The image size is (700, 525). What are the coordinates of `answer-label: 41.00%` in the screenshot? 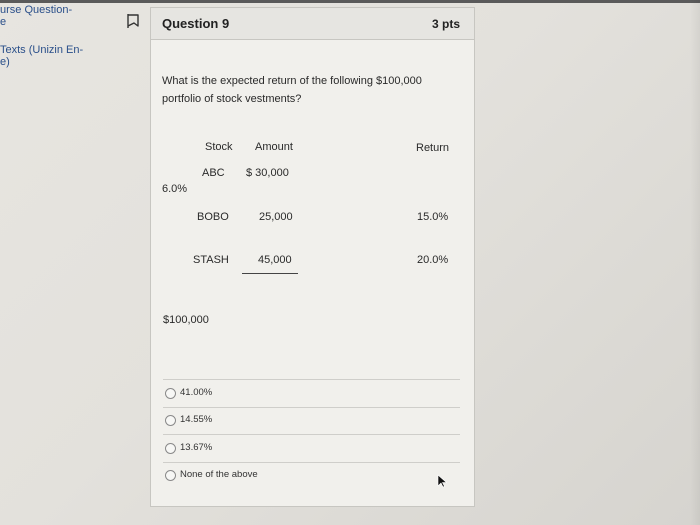 It's located at (196, 392).